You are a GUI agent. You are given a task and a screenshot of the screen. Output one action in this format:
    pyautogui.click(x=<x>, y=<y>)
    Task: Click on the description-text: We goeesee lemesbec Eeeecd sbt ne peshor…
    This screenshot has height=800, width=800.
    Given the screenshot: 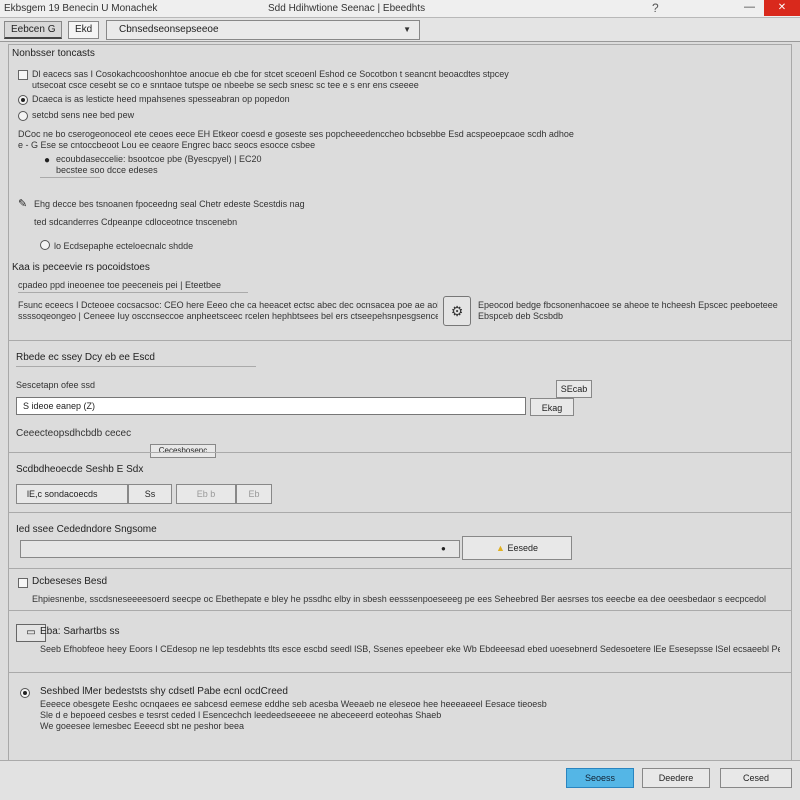 What is the action you would take?
    pyautogui.click(x=142, y=726)
    